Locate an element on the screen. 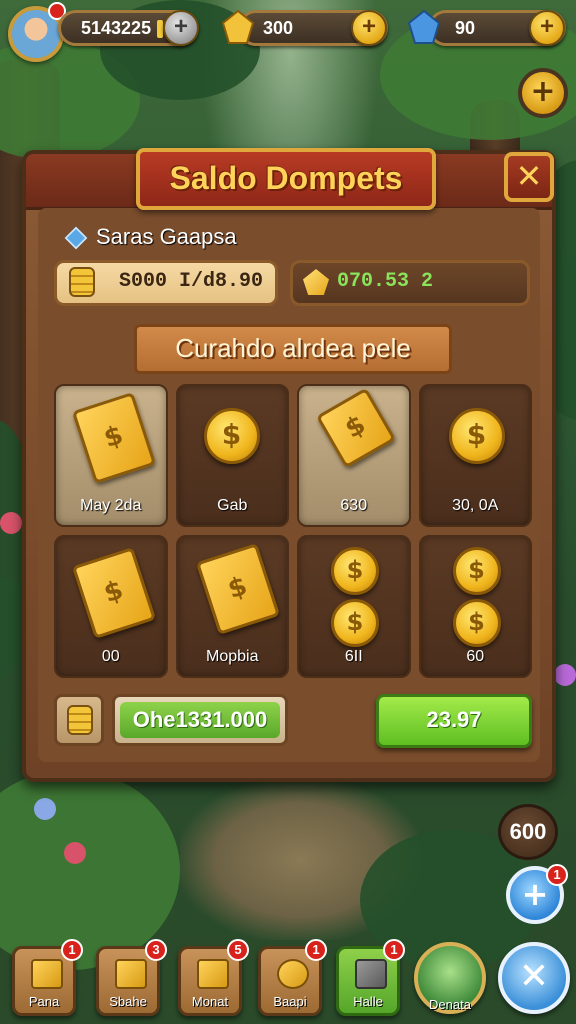 The height and width of the screenshot is (1024, 576). nav-item-baapi: Baapi 1 is located at coordinates (292, 977).